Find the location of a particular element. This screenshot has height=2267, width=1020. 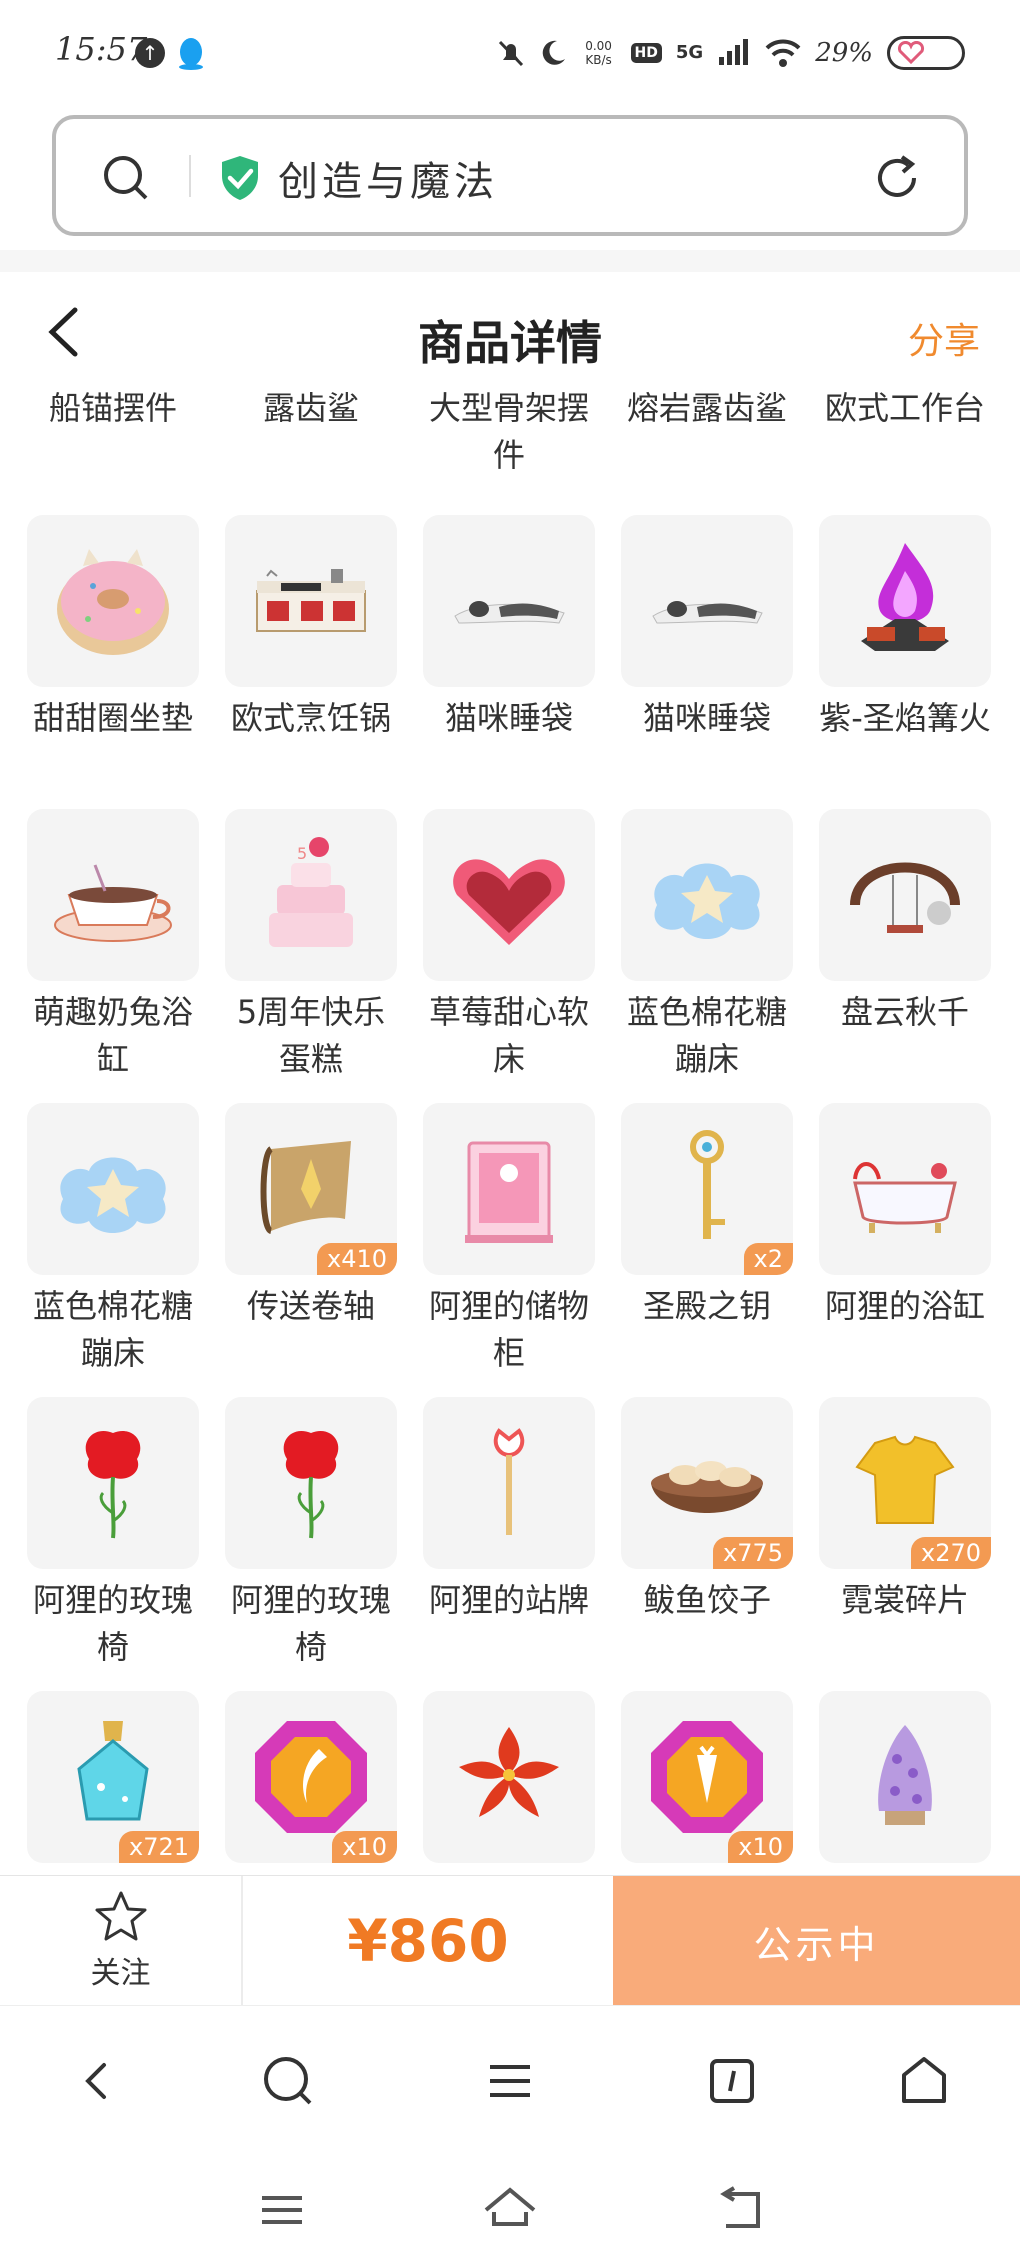

golden-key-icon: x2 is located at coordinates (707, 1189).